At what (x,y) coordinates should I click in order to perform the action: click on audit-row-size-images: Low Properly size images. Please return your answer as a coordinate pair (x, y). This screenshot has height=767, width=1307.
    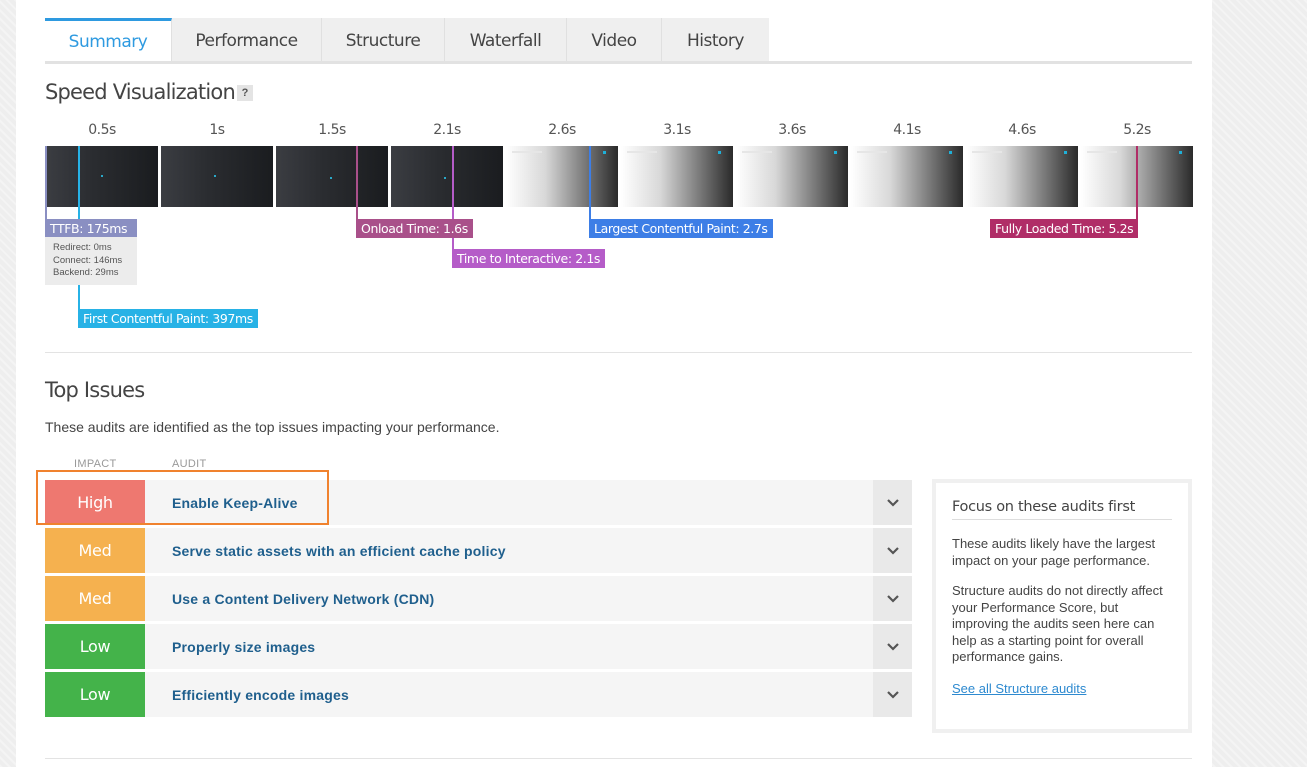
    Looking at the image, I should click on (478, 646).